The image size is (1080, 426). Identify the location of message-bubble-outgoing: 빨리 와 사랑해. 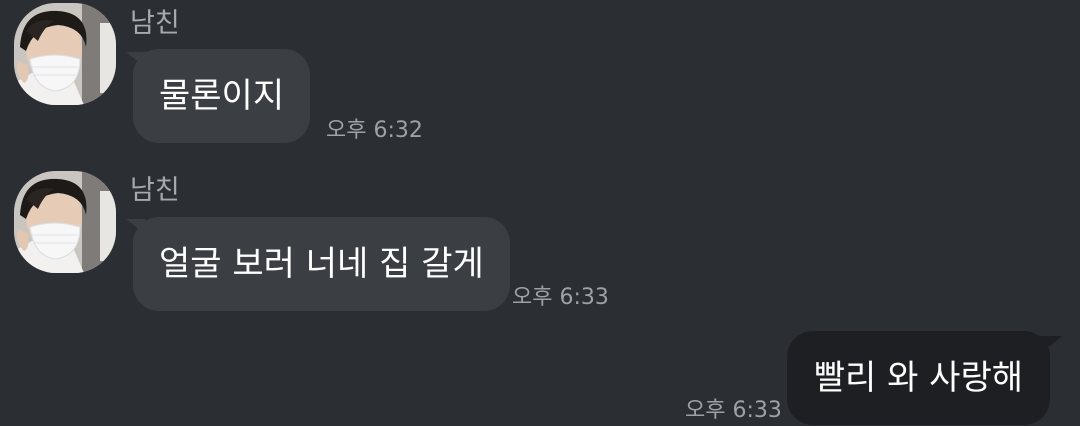
(918, 378).